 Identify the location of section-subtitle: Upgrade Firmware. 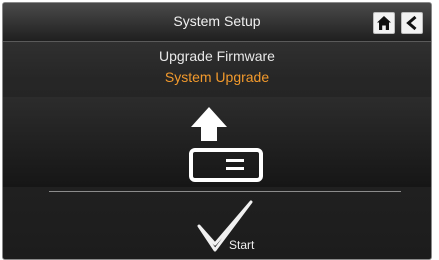
(217, 56).